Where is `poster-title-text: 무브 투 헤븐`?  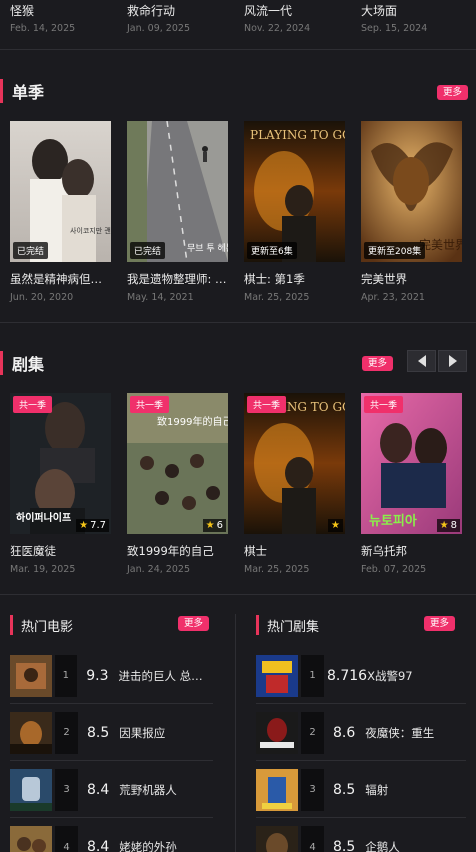
poster-title-text: 무브 투 헤븐 is located at coordinates (207, 248).